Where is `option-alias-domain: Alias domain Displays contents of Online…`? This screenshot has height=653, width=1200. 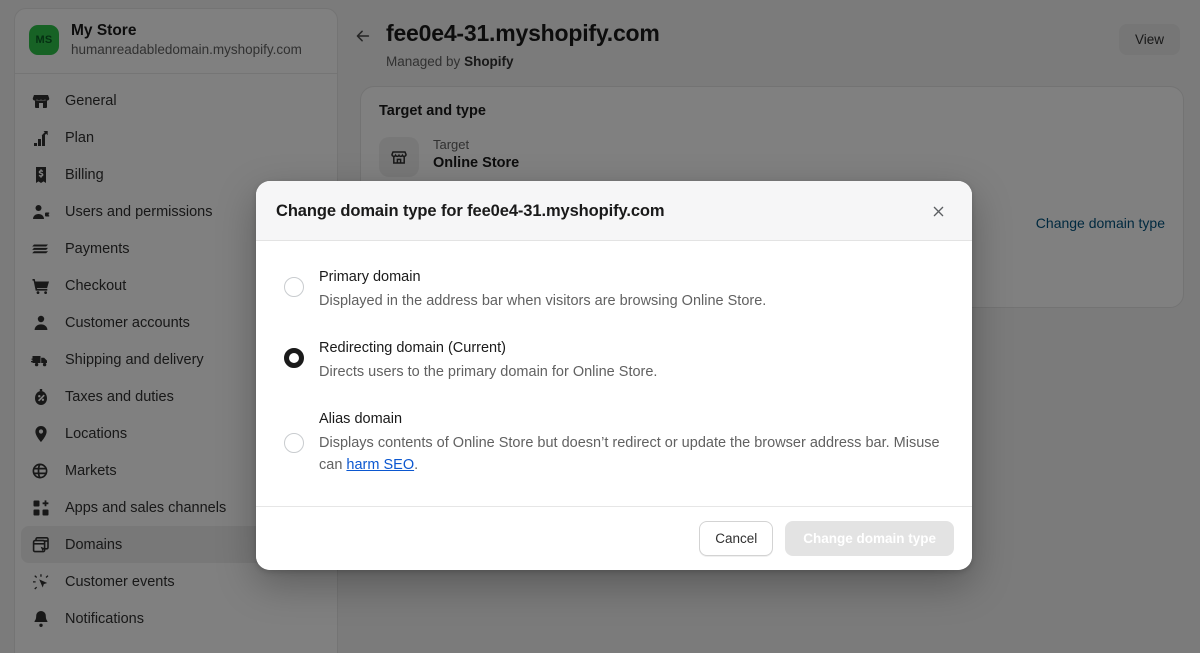 option-alias-domain: Alias domain Displays contents of Online… is located at coordinates (614, 442).